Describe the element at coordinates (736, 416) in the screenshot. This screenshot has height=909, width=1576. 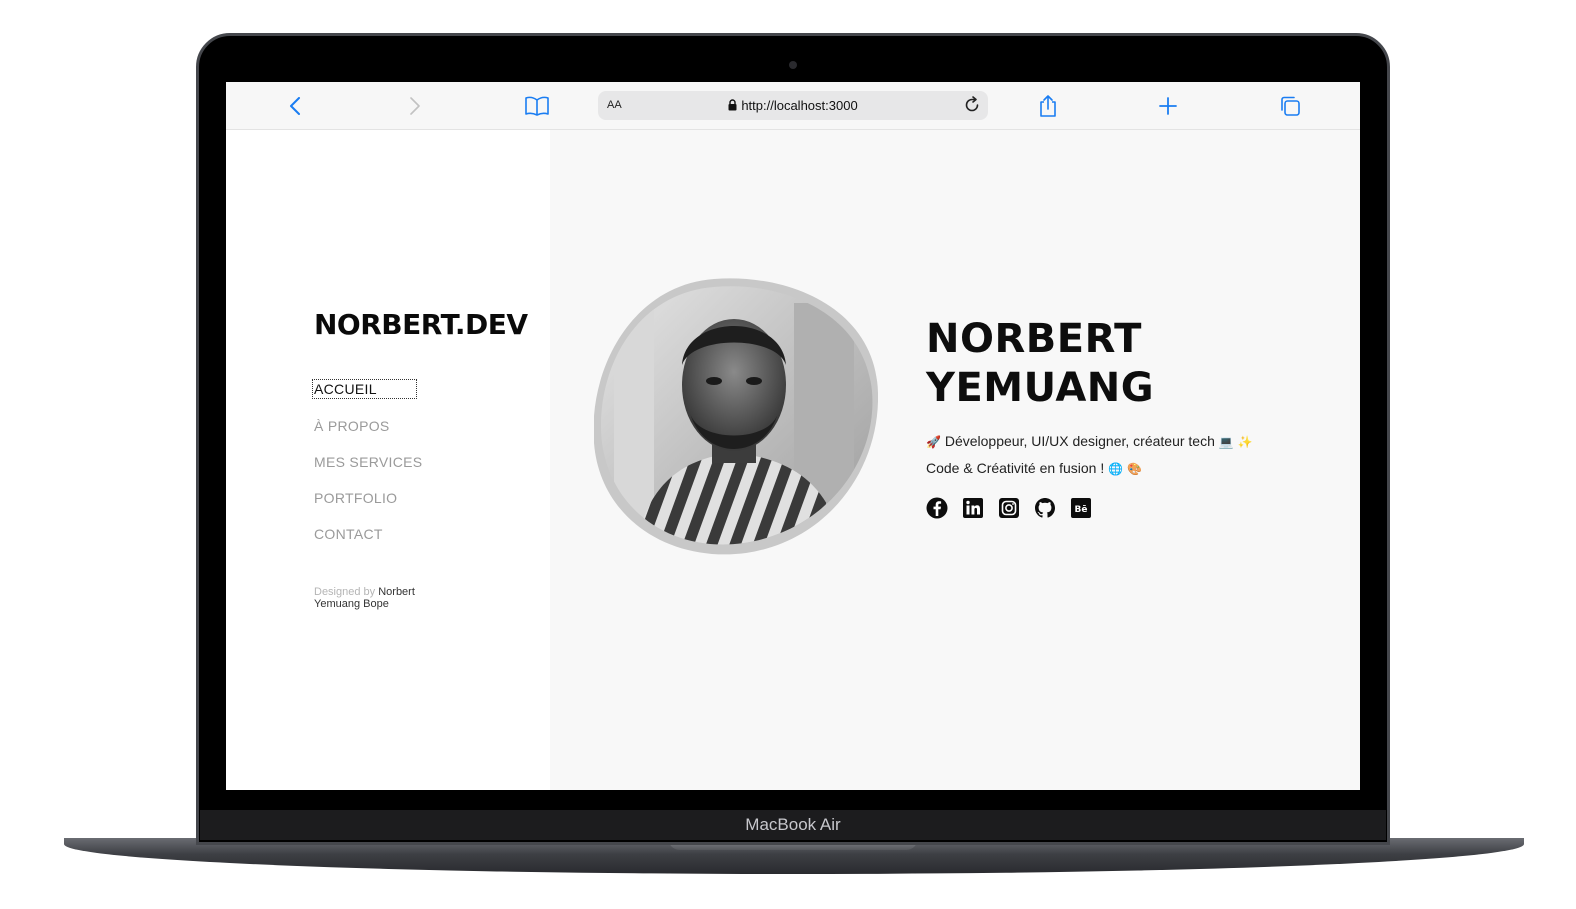
I see `profile-photo` at that location.